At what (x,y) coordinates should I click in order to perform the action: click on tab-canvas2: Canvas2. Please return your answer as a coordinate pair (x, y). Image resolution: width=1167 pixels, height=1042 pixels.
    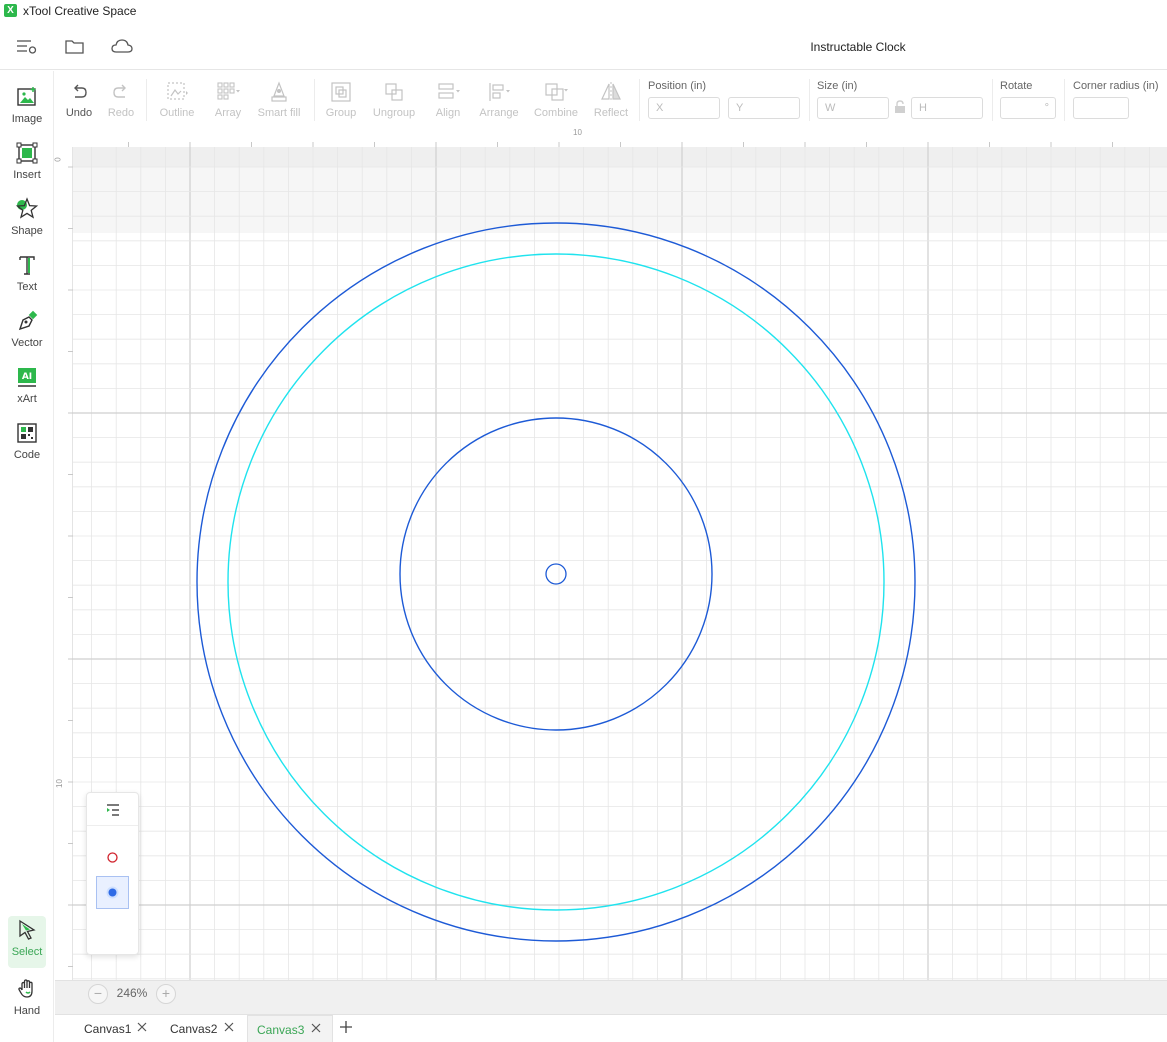
    Looking at the image, I should click on (202, 1028).